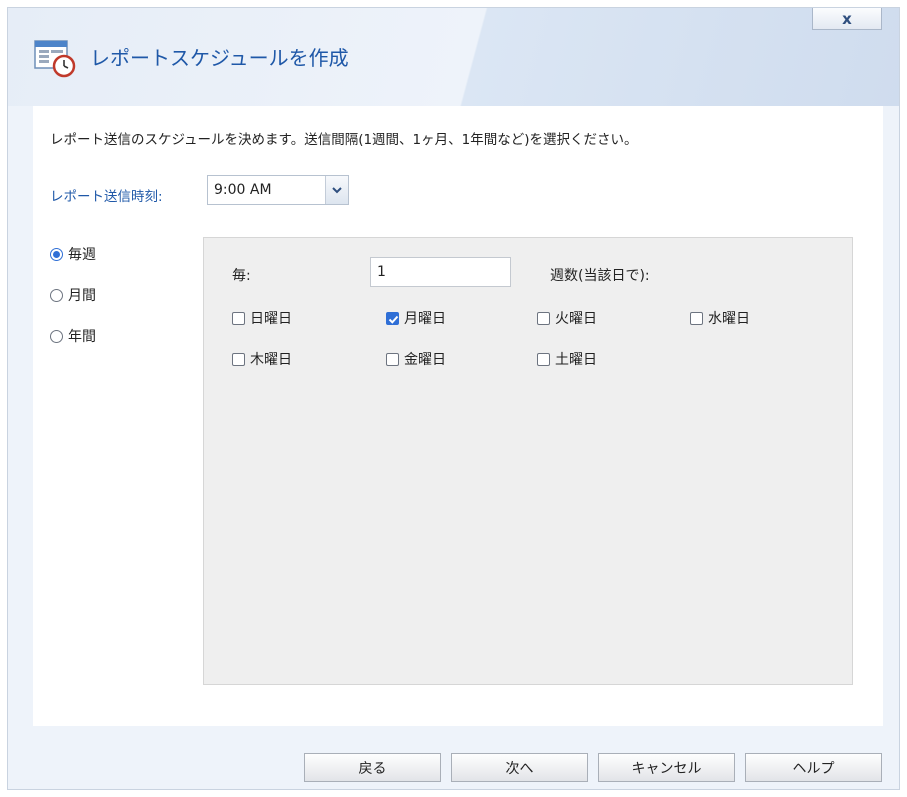  I want to click on chevron-down-icon, so click(336, 190).